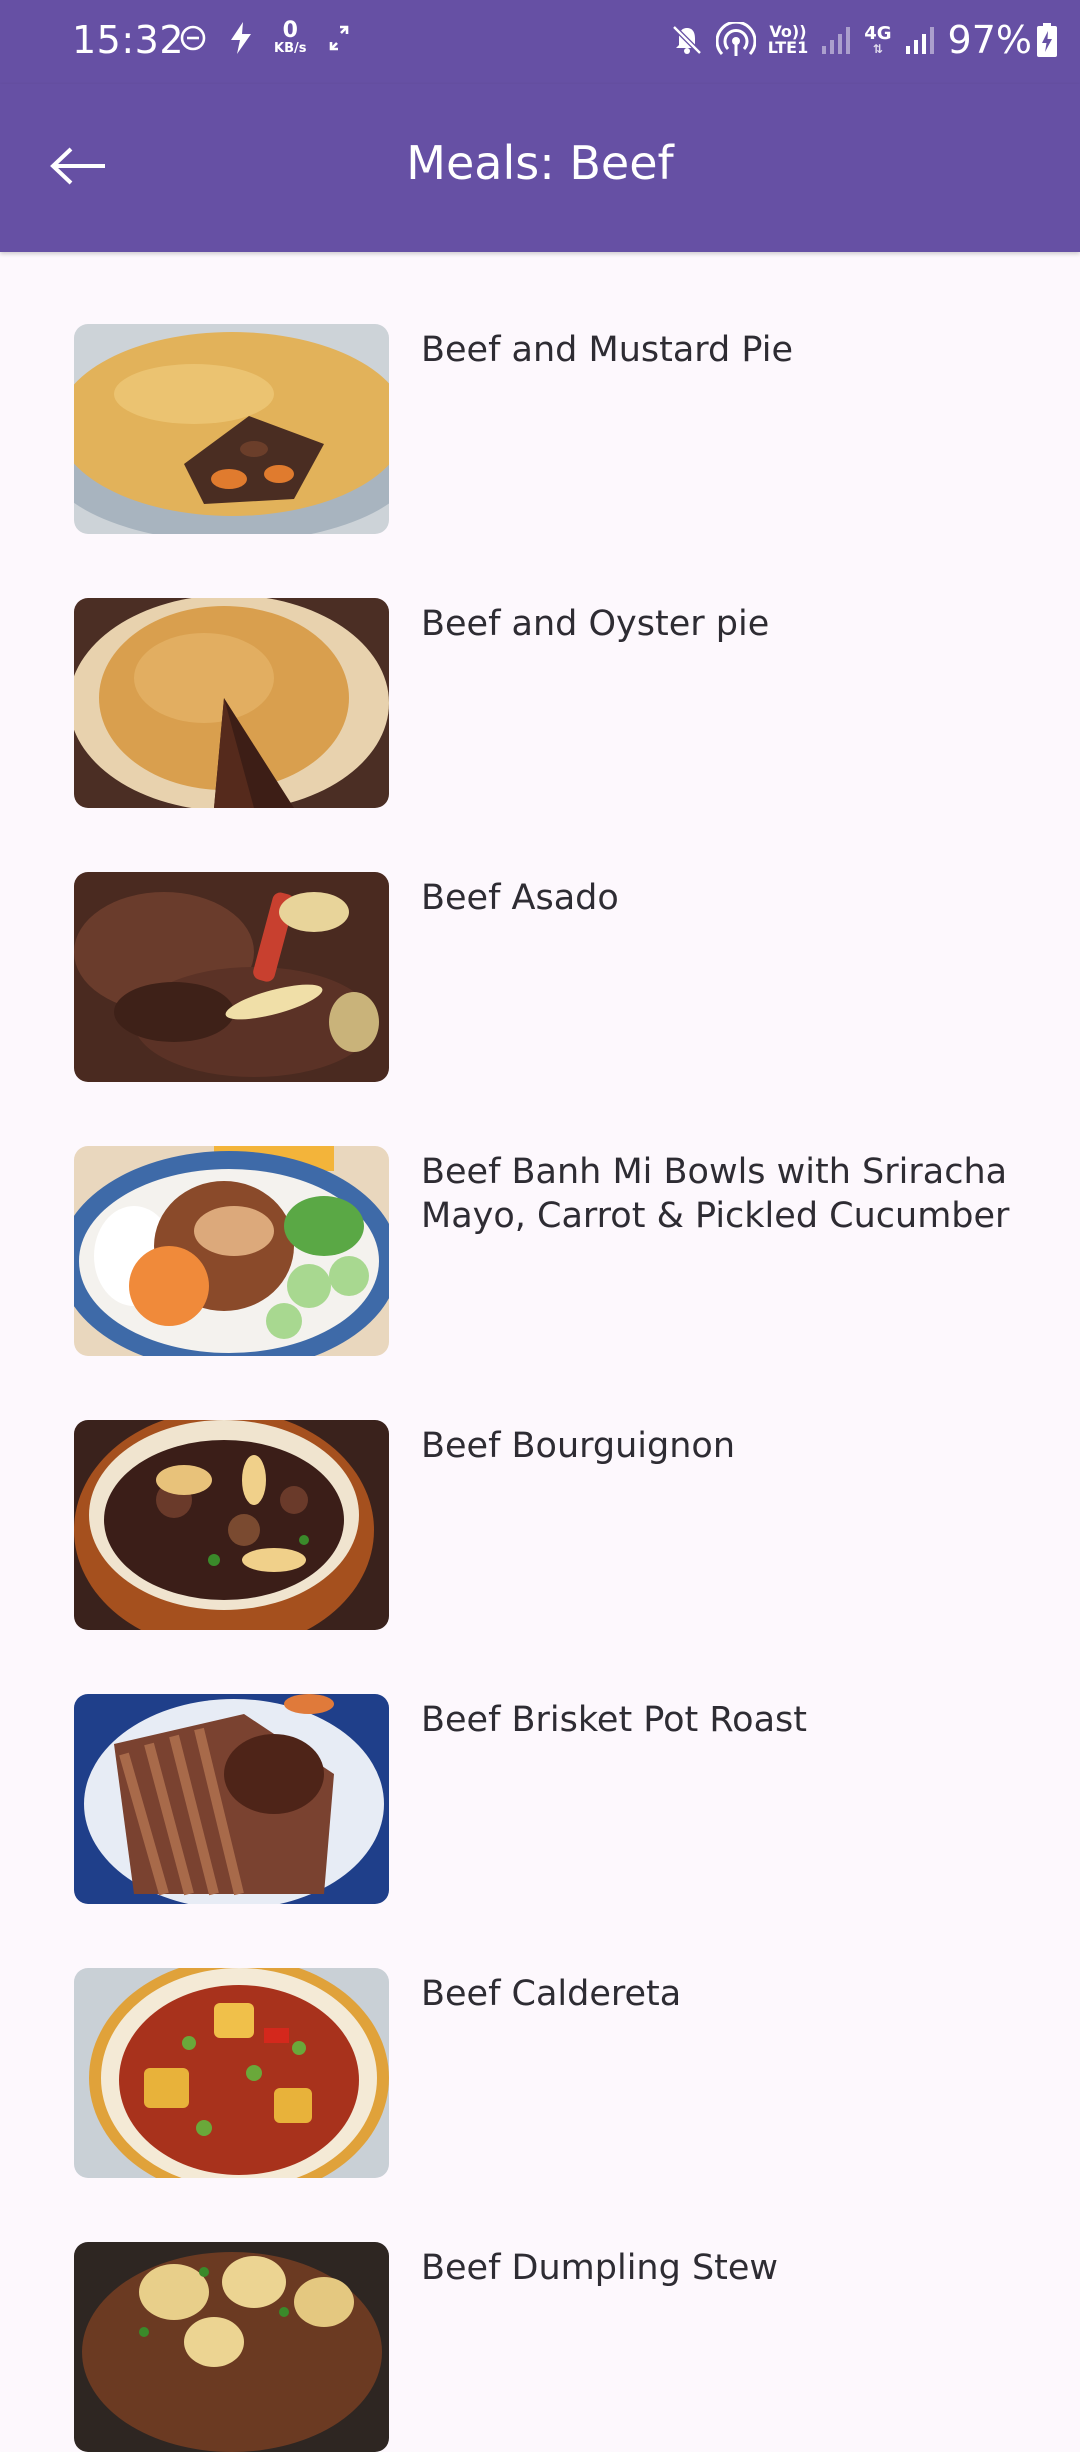 This screenshot has height=2452, width=1080. I want to click on do-not-disturb-icon, so click(193, 38).